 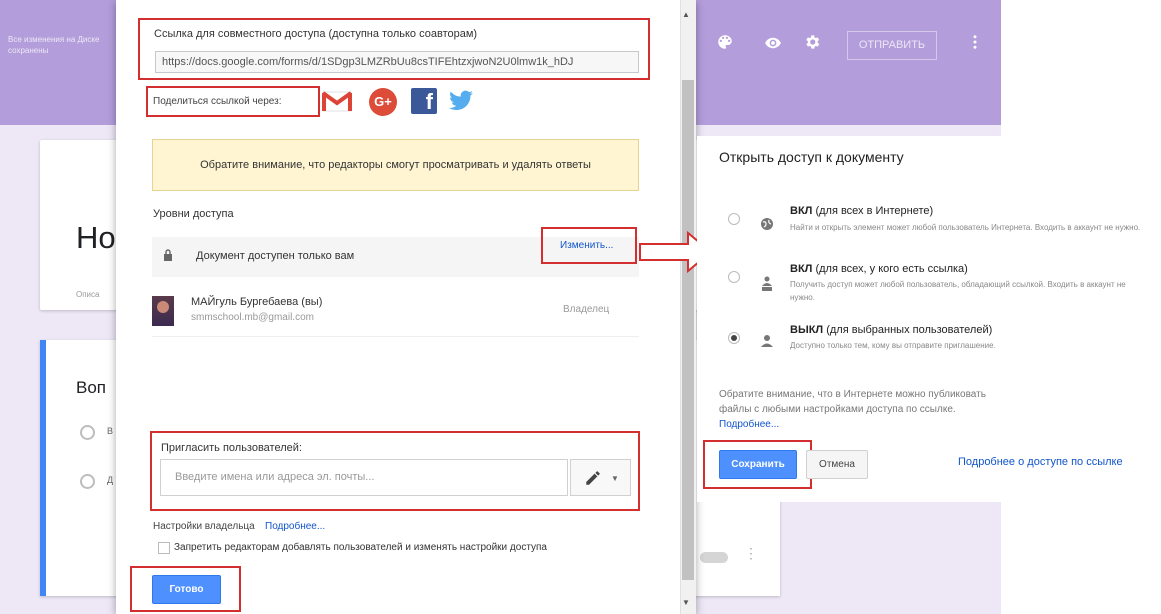 I want to click on owner-name: МАЙгуль Бургебаева (вы), so click(x=257, y=302).